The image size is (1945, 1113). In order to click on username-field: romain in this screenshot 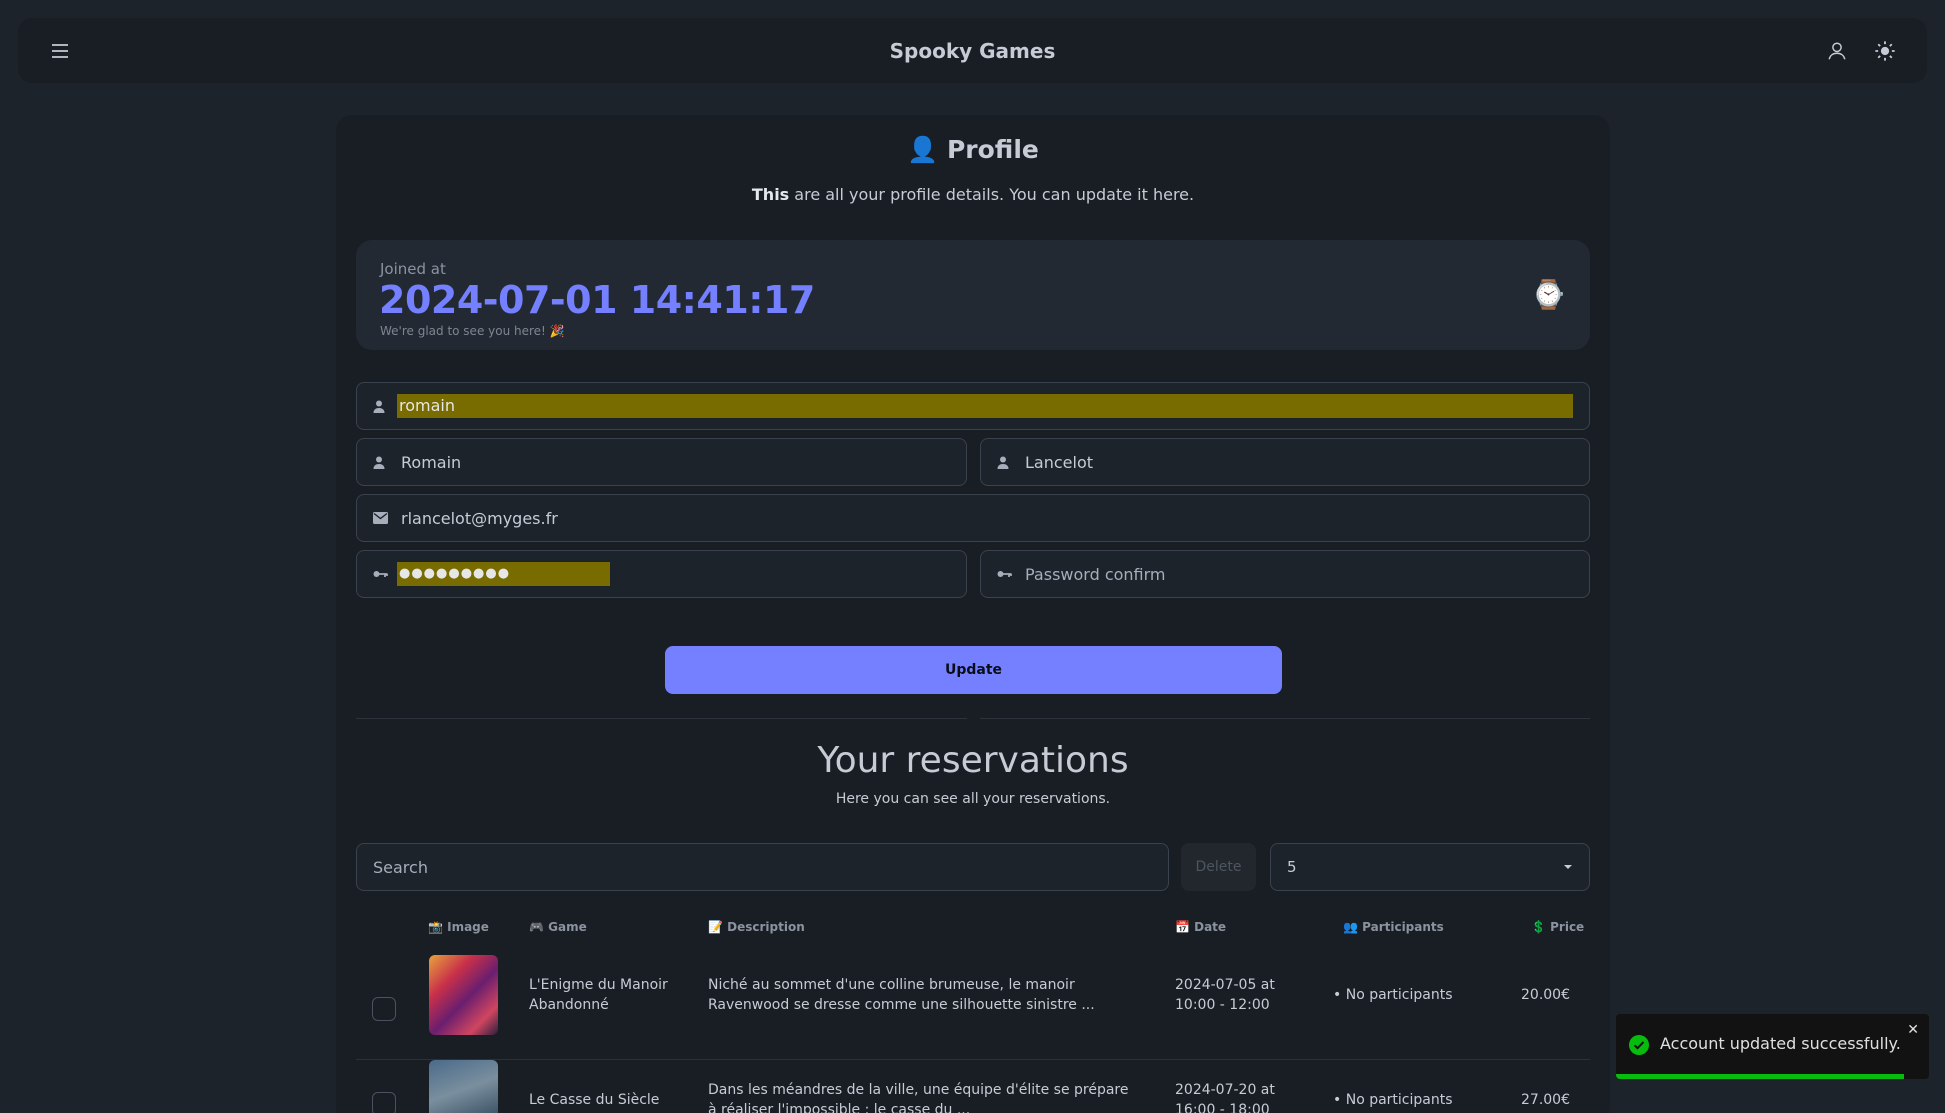, I will do `click(973, 406)`.